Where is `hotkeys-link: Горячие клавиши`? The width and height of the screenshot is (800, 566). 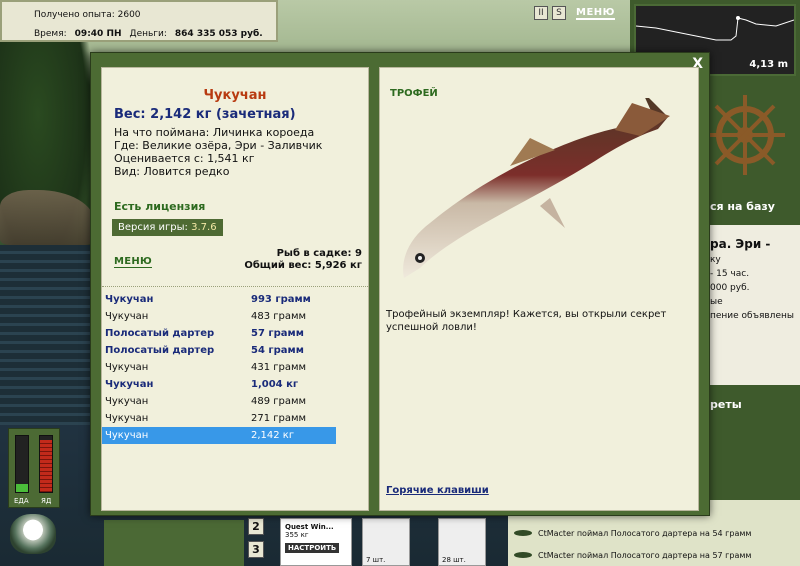
hotkeys-link: Горячие клавиши is located at coordinates (437, 490).